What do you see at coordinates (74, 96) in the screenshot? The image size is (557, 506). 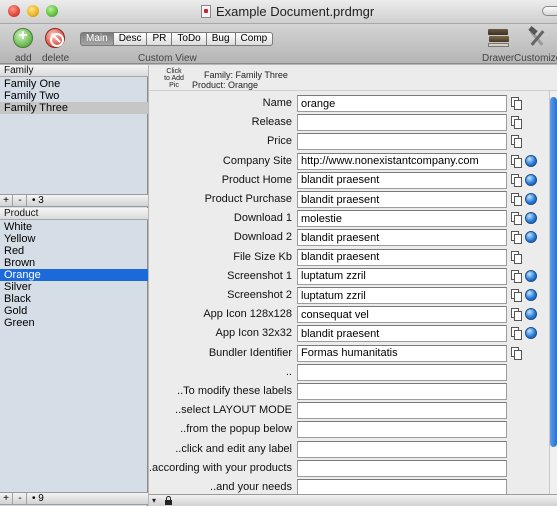 I see `family-item: Family Two` at bounding box center [74, 96].